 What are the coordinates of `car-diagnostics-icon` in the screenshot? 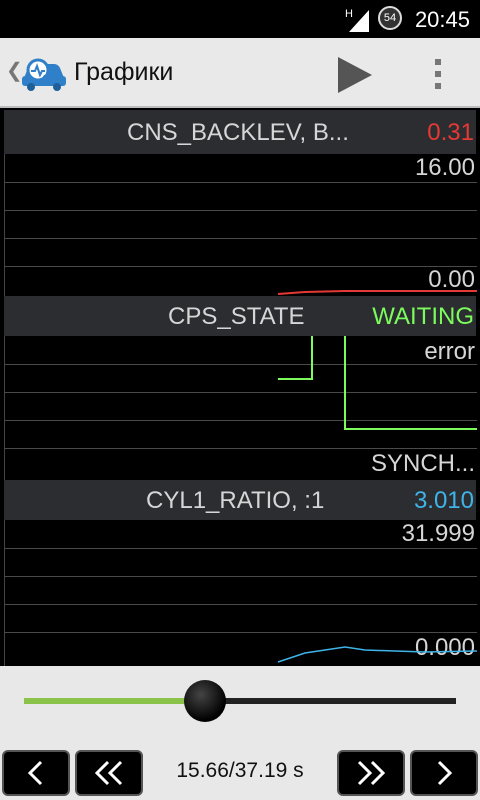 It's located at (44, 72).